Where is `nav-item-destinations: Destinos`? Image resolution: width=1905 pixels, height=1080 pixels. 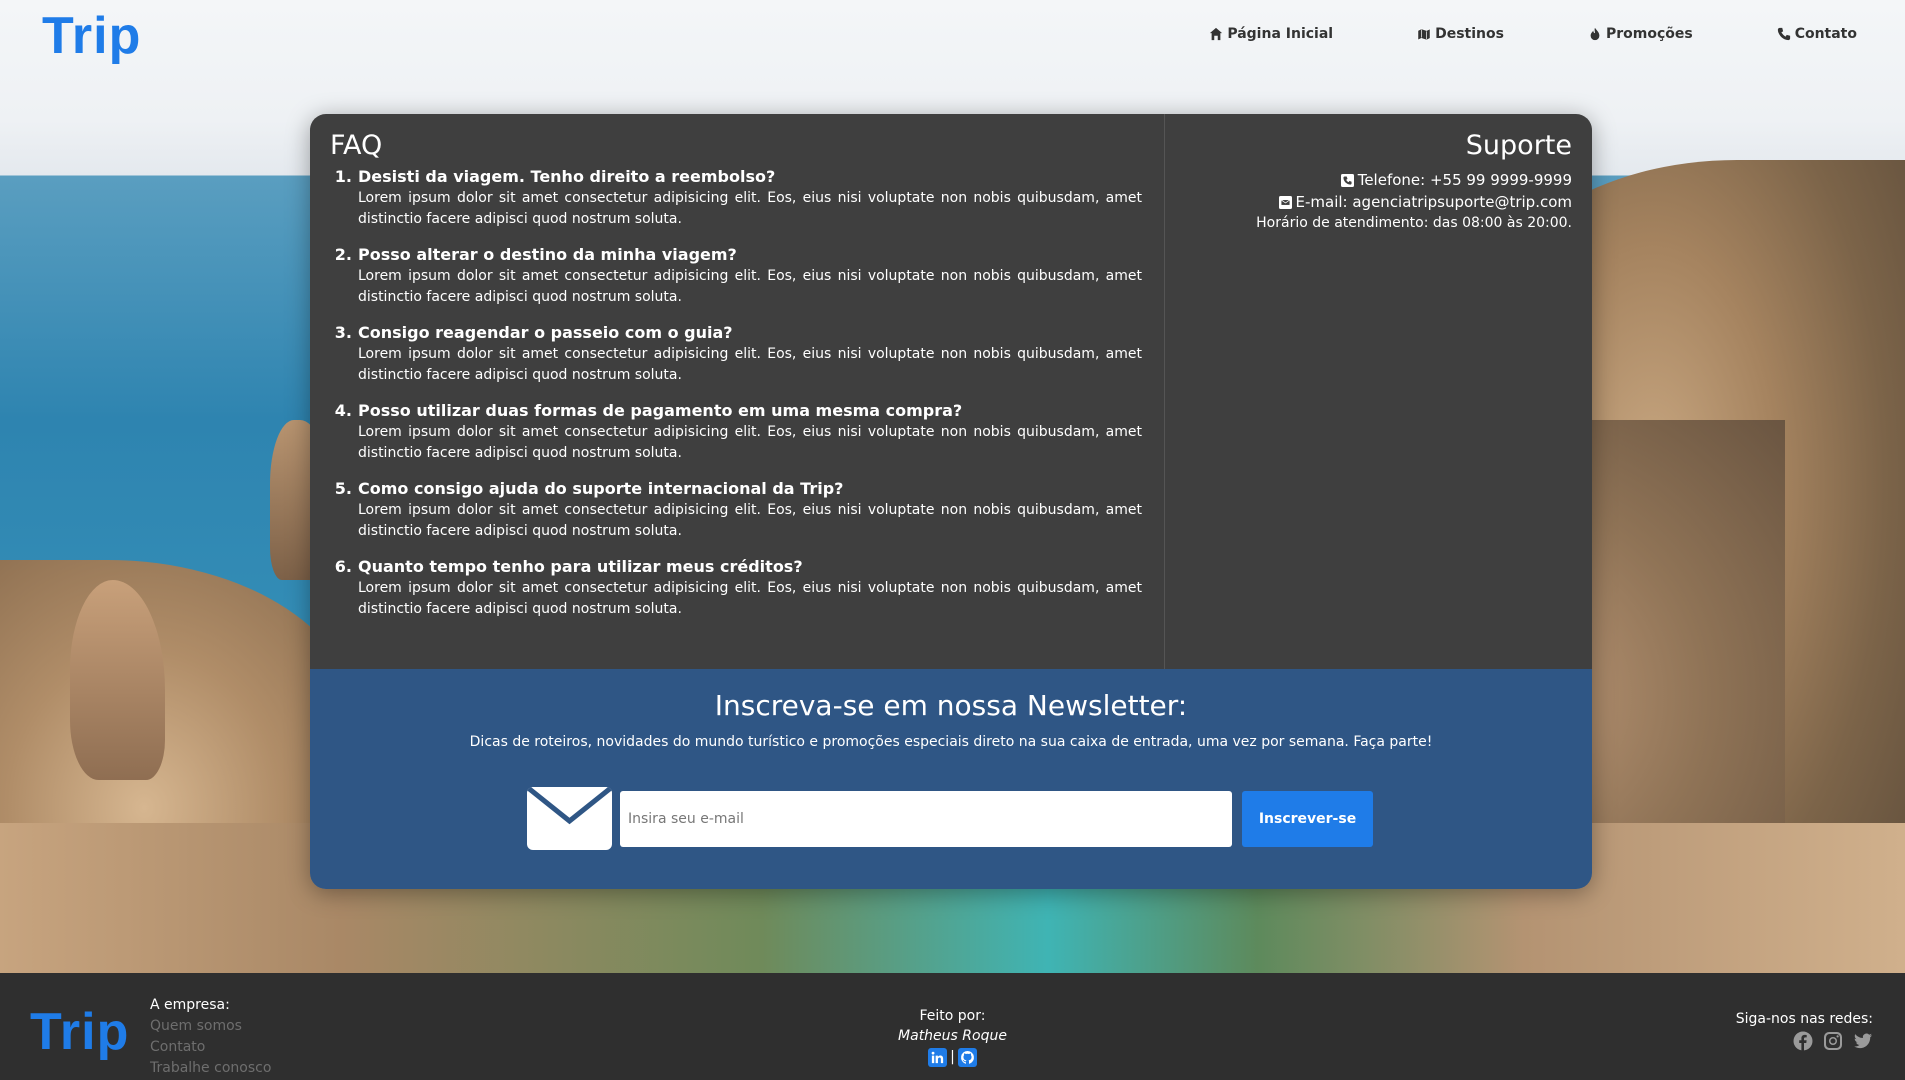
nav-item-destinations: Destinos is located at coordinates (1460, 34).